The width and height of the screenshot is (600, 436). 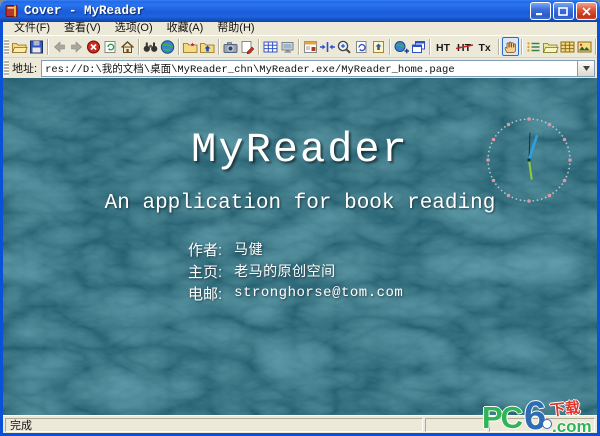 I want to click on close-icon, so click(x=586, y=11).